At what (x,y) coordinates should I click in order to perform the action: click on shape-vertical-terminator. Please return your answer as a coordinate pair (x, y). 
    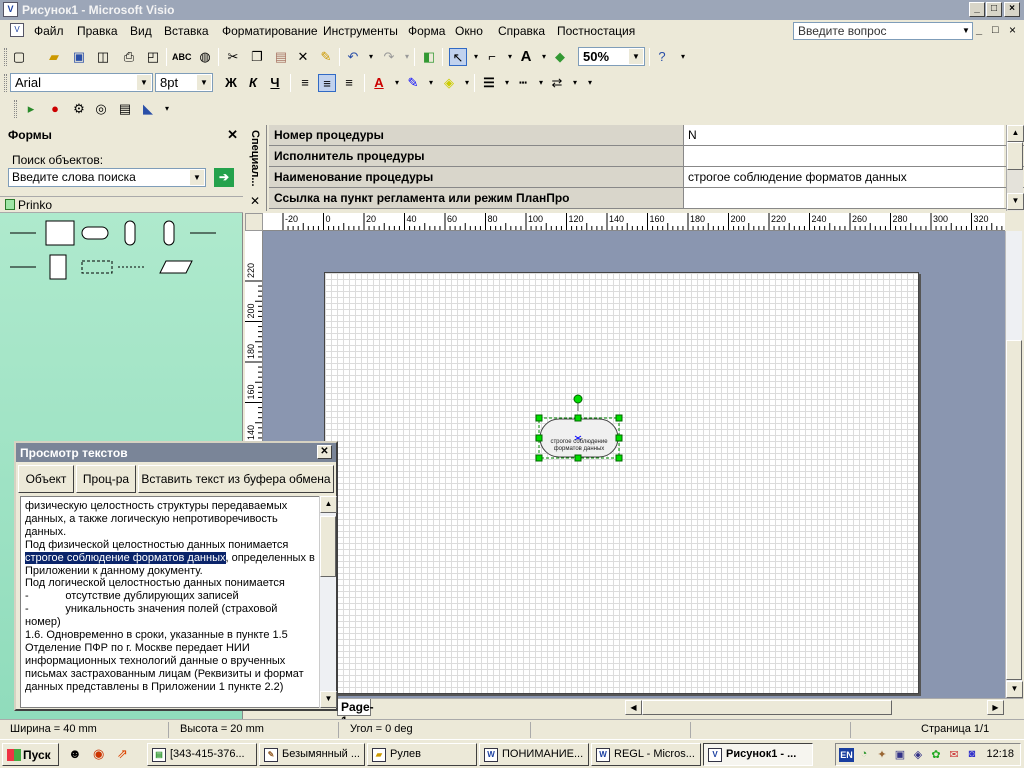
    Looking at the image, I should click on (130, 233).